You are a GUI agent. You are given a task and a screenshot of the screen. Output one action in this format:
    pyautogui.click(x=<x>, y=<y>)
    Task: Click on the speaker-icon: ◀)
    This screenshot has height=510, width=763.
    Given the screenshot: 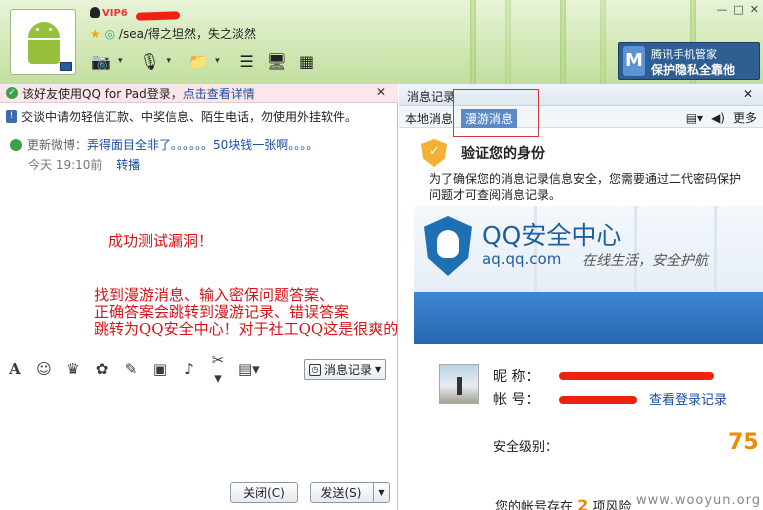 What is the action you would take?
    pyautogui.click(x=718, y=118)
    